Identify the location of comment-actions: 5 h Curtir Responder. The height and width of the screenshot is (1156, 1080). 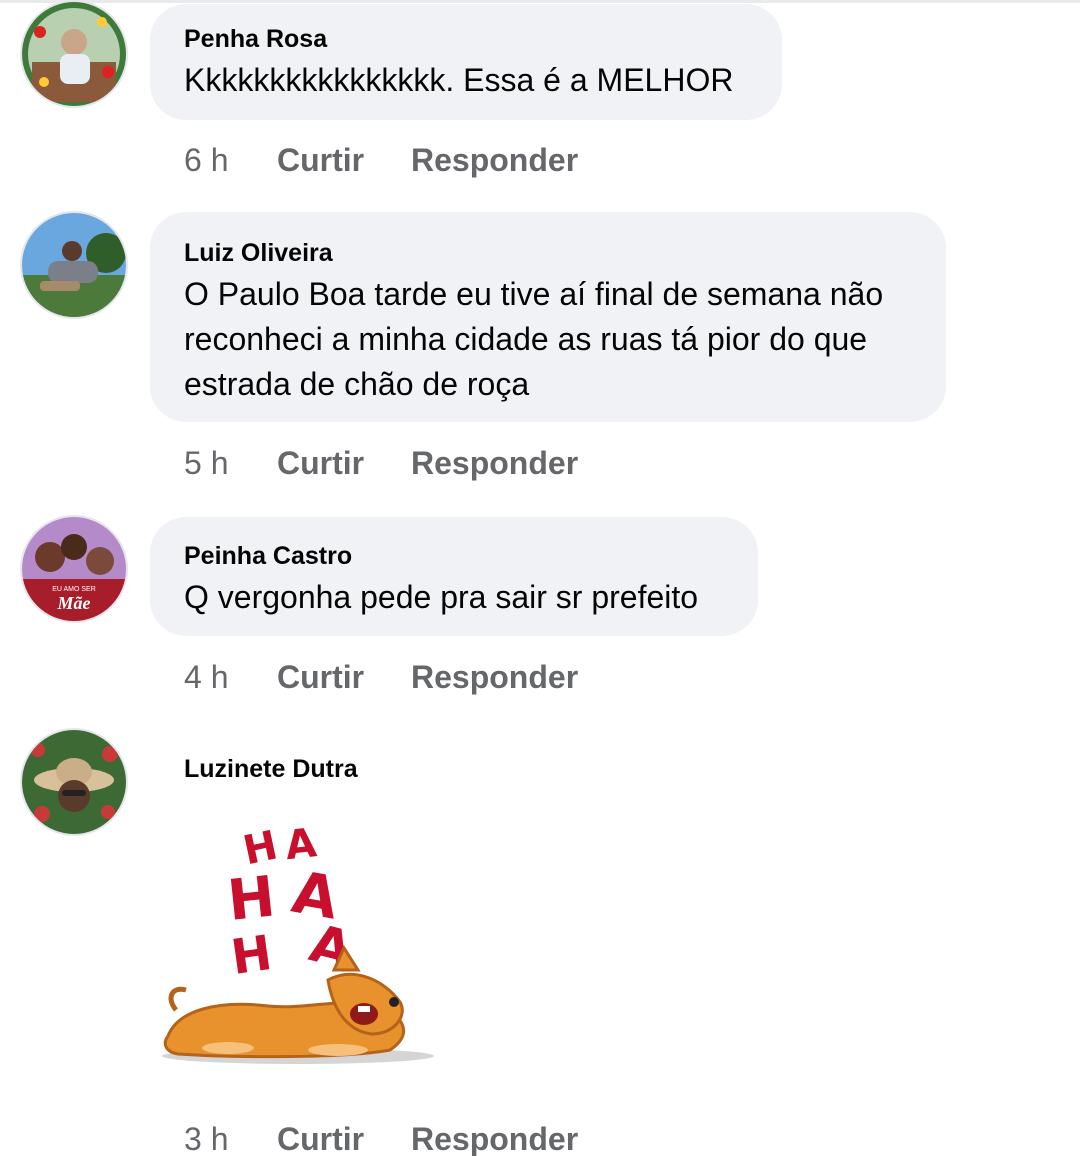
(381, 463).